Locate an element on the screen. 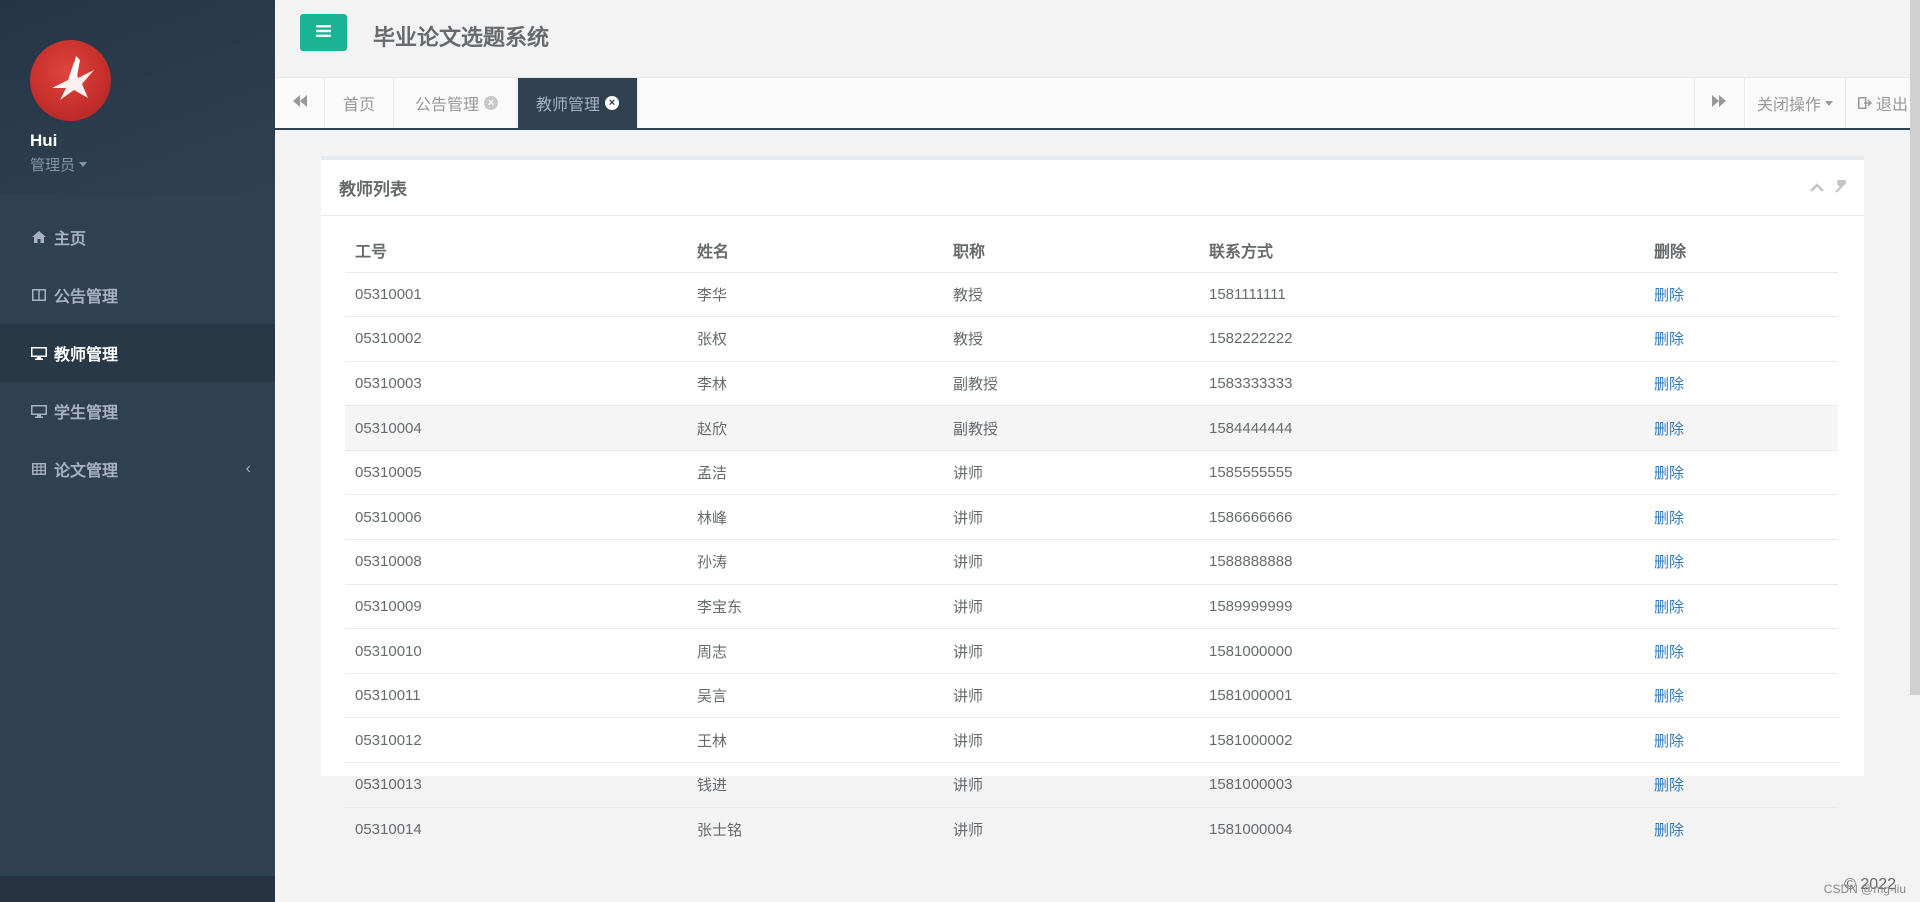 This screenshot has width=1920, height=902. table-cell: 1583333333 is located at coordinates (1421, 383).